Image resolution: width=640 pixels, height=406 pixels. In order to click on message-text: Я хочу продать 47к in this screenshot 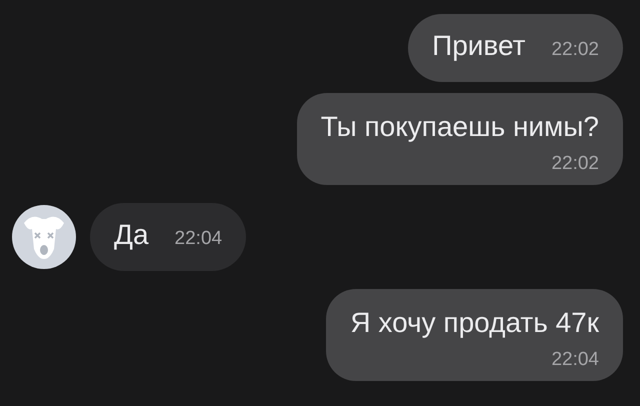, I will do `click(474, 323)`.